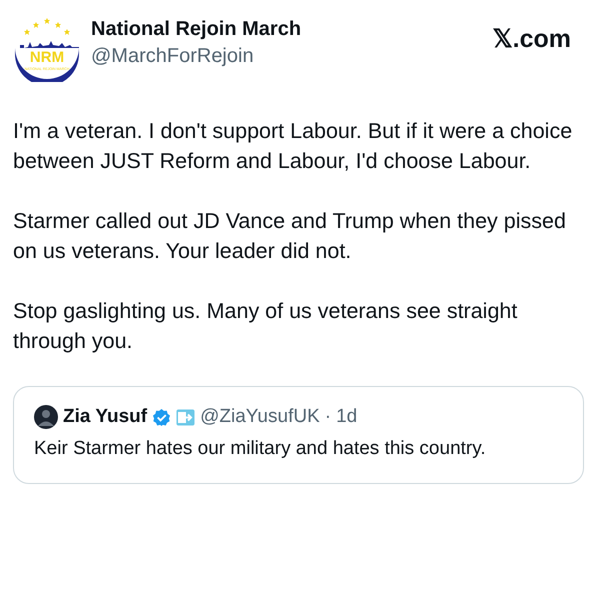 Image resolution: width=597 pixels, height=600 pixels. Describe the element at coordinates (293, 146) in the screenshot. I see `post-paragraph: I'm a veteran. I don't support Labour. But if it were a choice between JUST Reform and Labour, I'd choose Labour.` at that location.